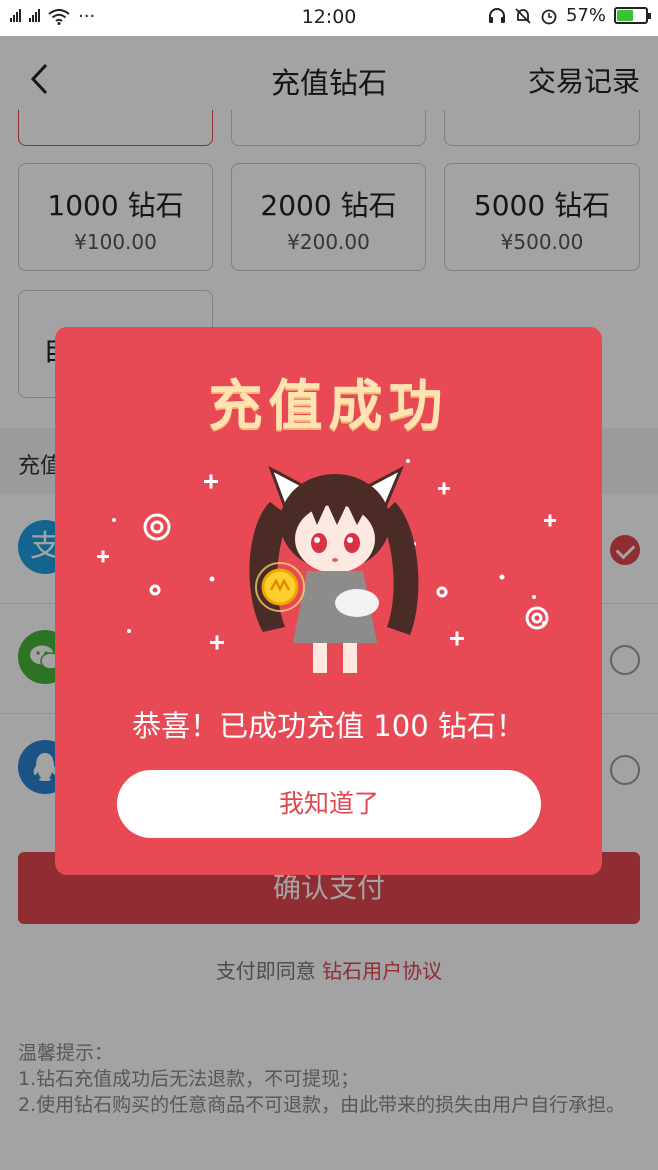 The height and width of the screenshot is (1170, 658). I want to click on alarm-icon, so click(549, 16).